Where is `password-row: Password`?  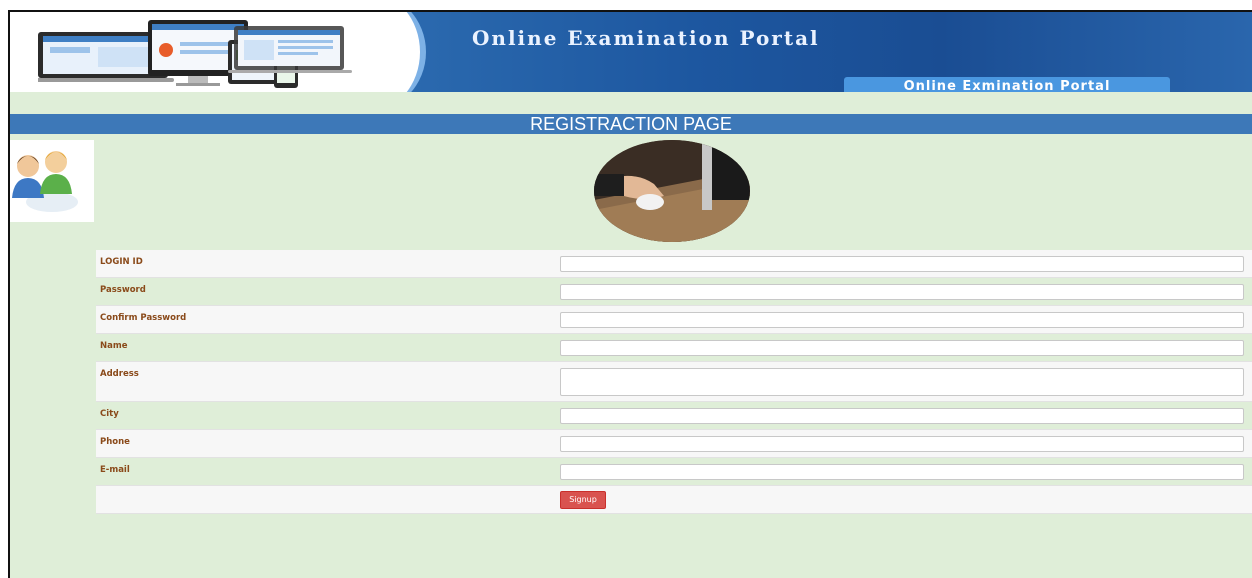 password-row: Password is located at coordinates (674, 292).